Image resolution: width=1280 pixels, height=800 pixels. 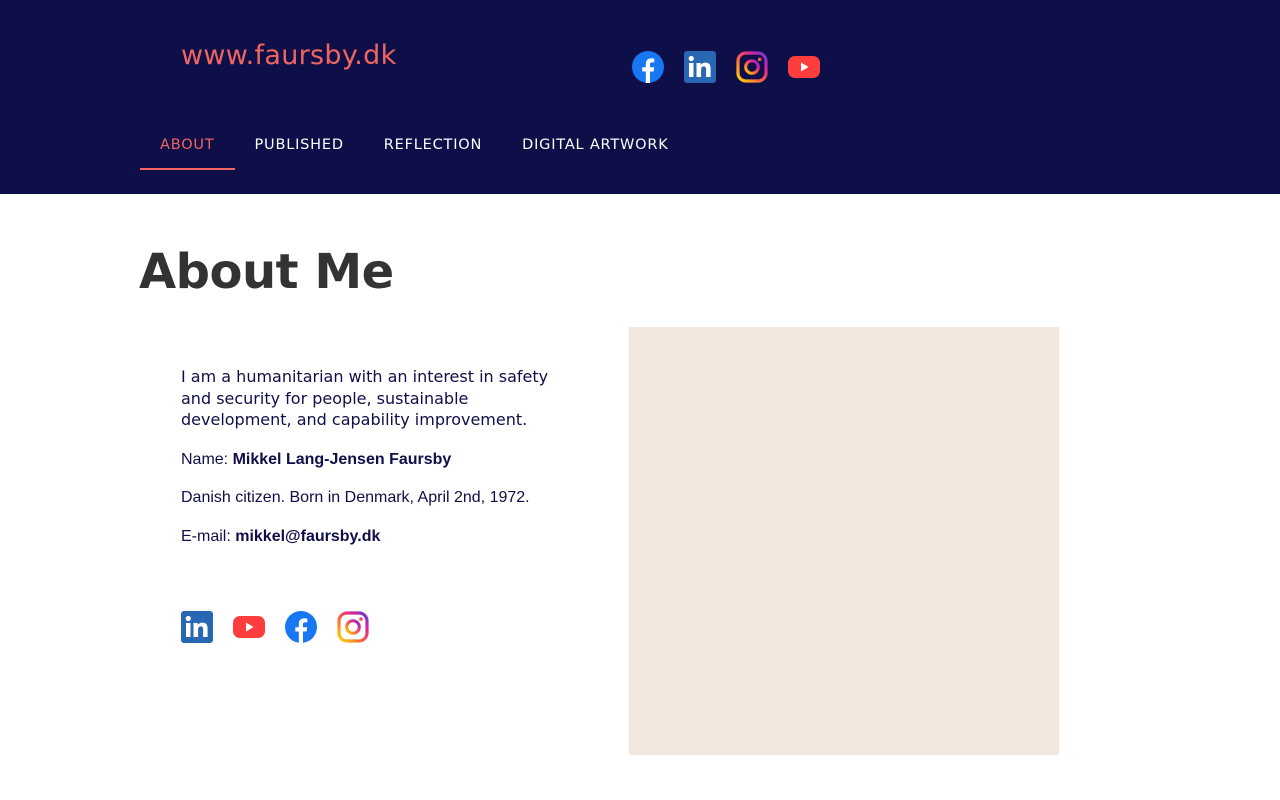 What do you see at coordinates (433, 145) in the screenshot?
I see `nav-item-reflection: REFLECTION` at bounding box center [433, 145].